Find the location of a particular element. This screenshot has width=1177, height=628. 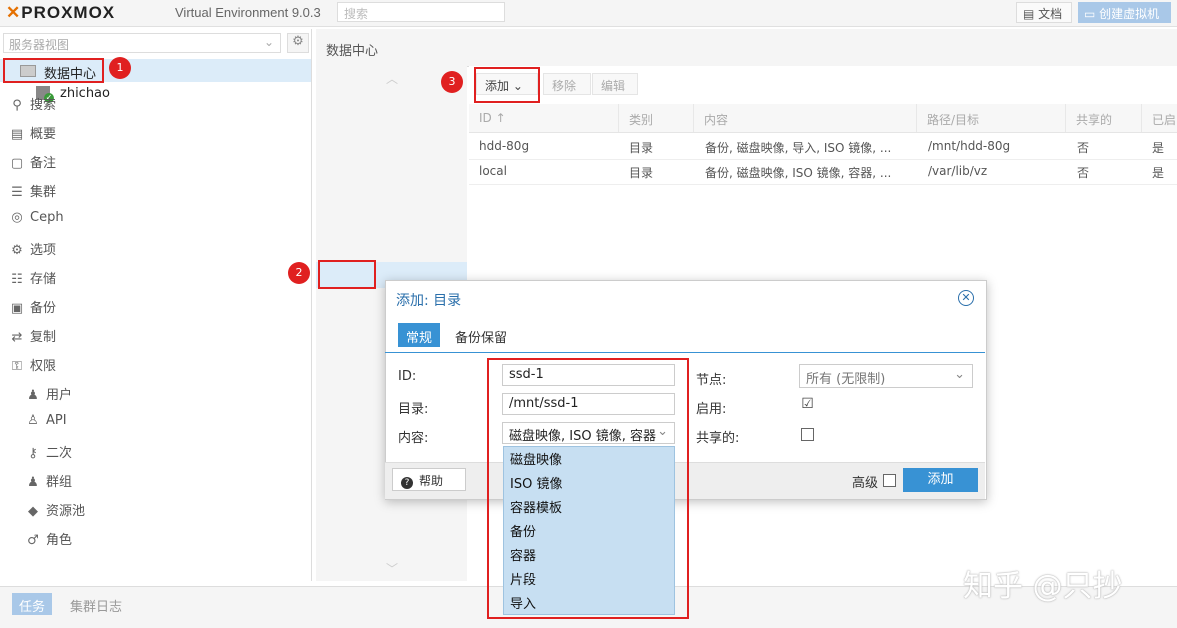

menu-item-roles: ♂ 角色 is located at coordinates (49, 538).